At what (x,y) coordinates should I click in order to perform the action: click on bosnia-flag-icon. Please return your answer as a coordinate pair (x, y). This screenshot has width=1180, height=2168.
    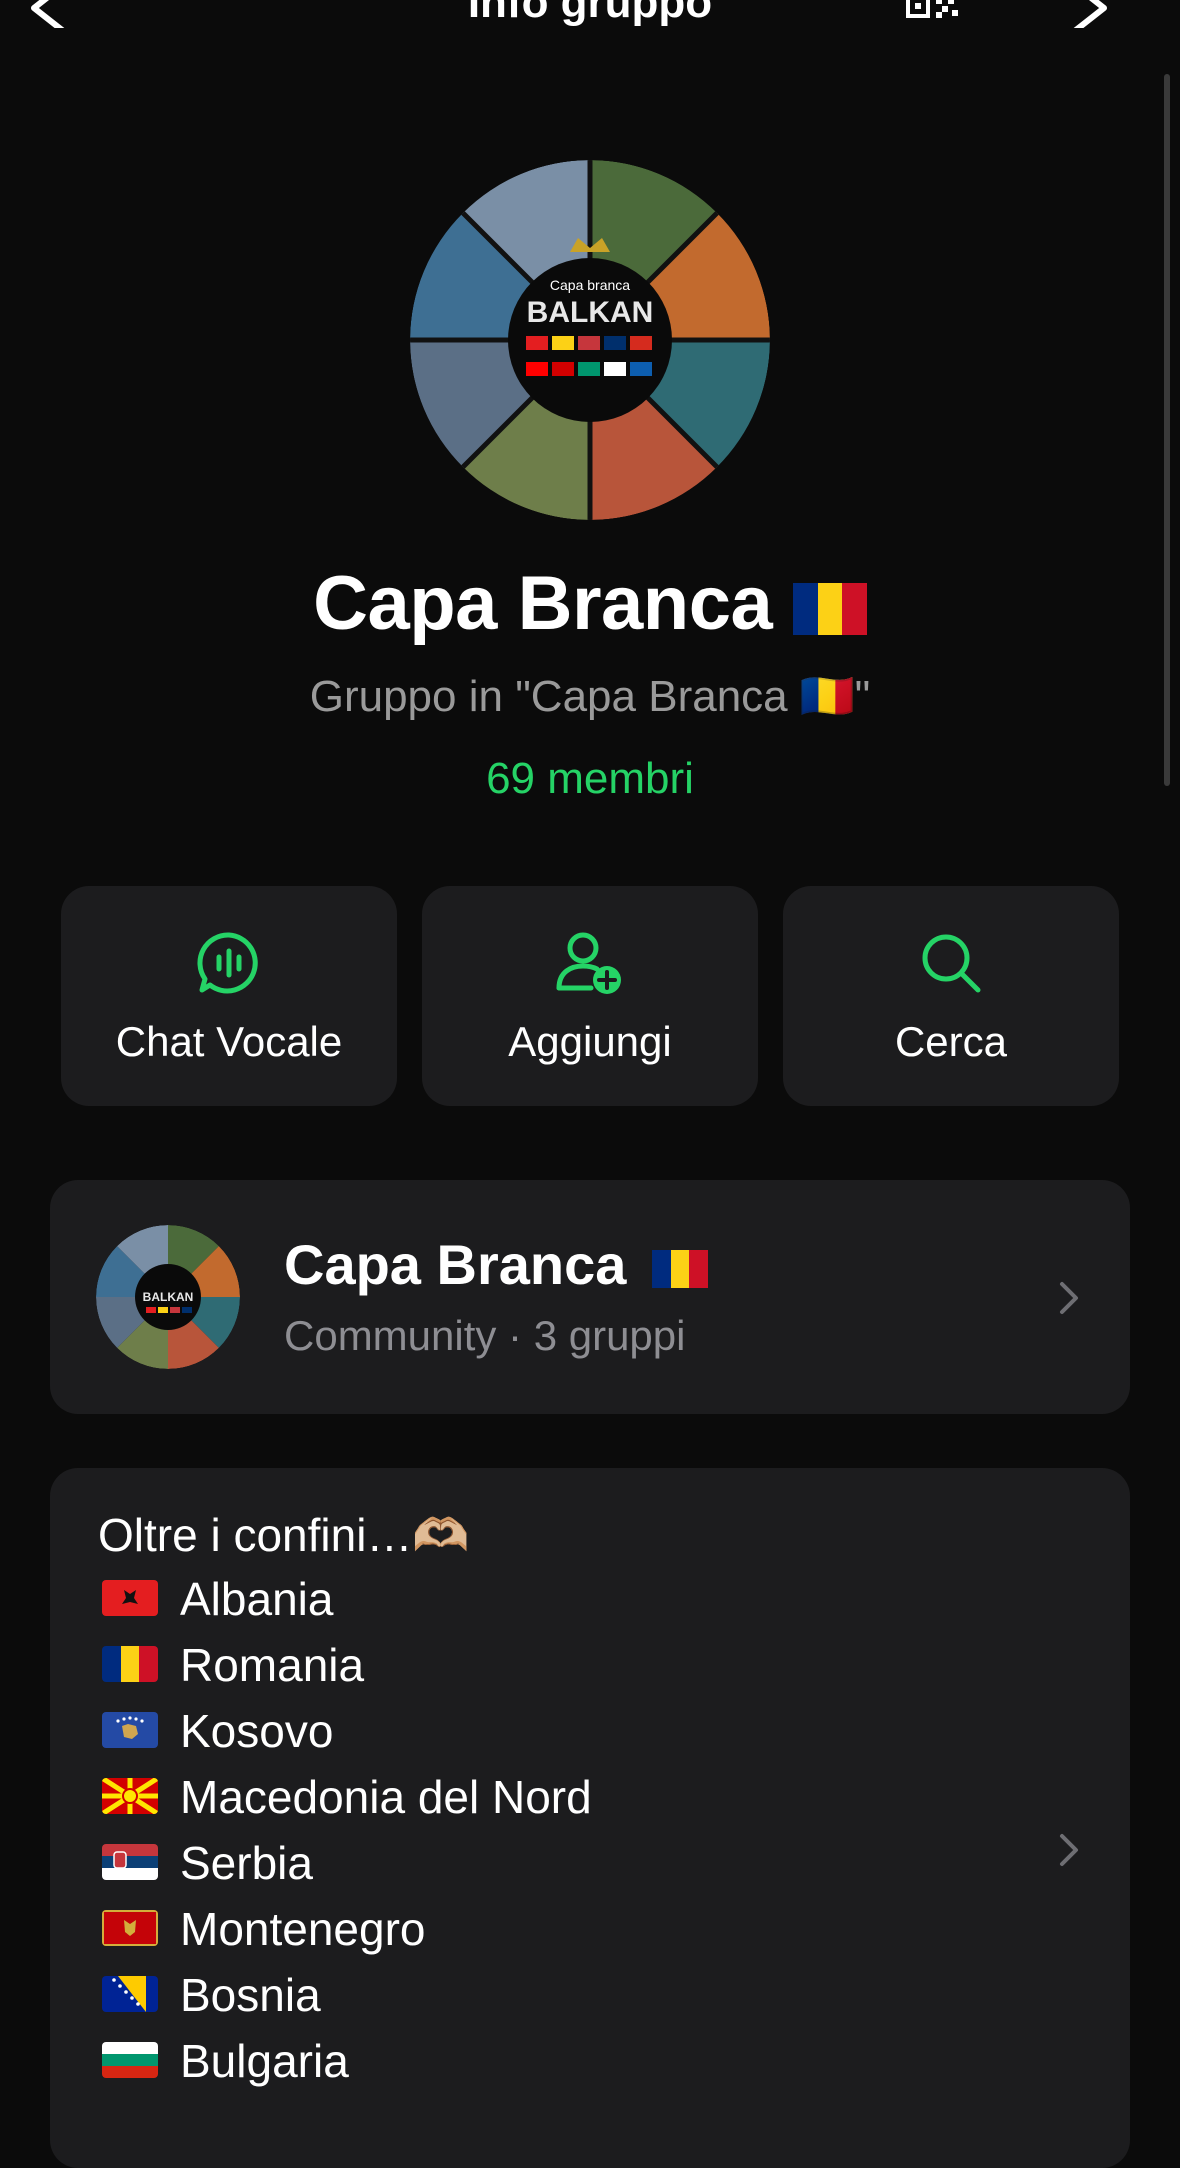
    Looking at the image, I should click on (130, 1994).